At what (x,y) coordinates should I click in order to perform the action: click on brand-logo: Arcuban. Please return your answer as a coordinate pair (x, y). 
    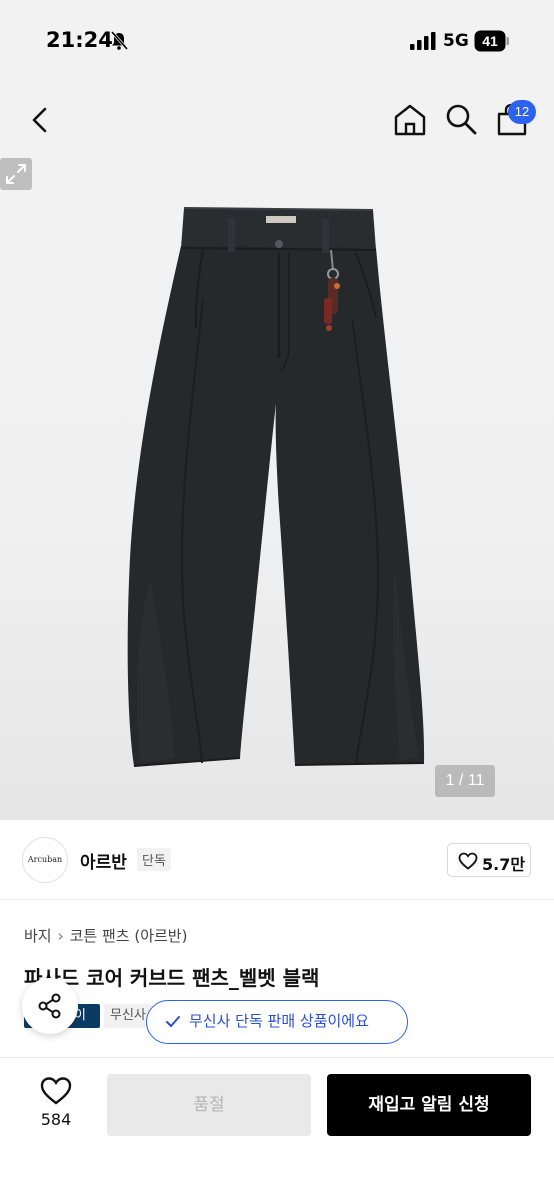
    Looking at the image, I should click on (45, 860).